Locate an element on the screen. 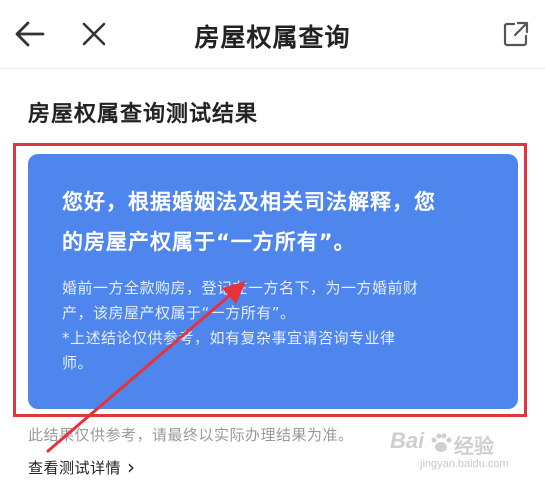  result-note: *上述结论仅供参考，如有复杂事宜请咨询专业律 师。 is located at coordinates (273, 351).